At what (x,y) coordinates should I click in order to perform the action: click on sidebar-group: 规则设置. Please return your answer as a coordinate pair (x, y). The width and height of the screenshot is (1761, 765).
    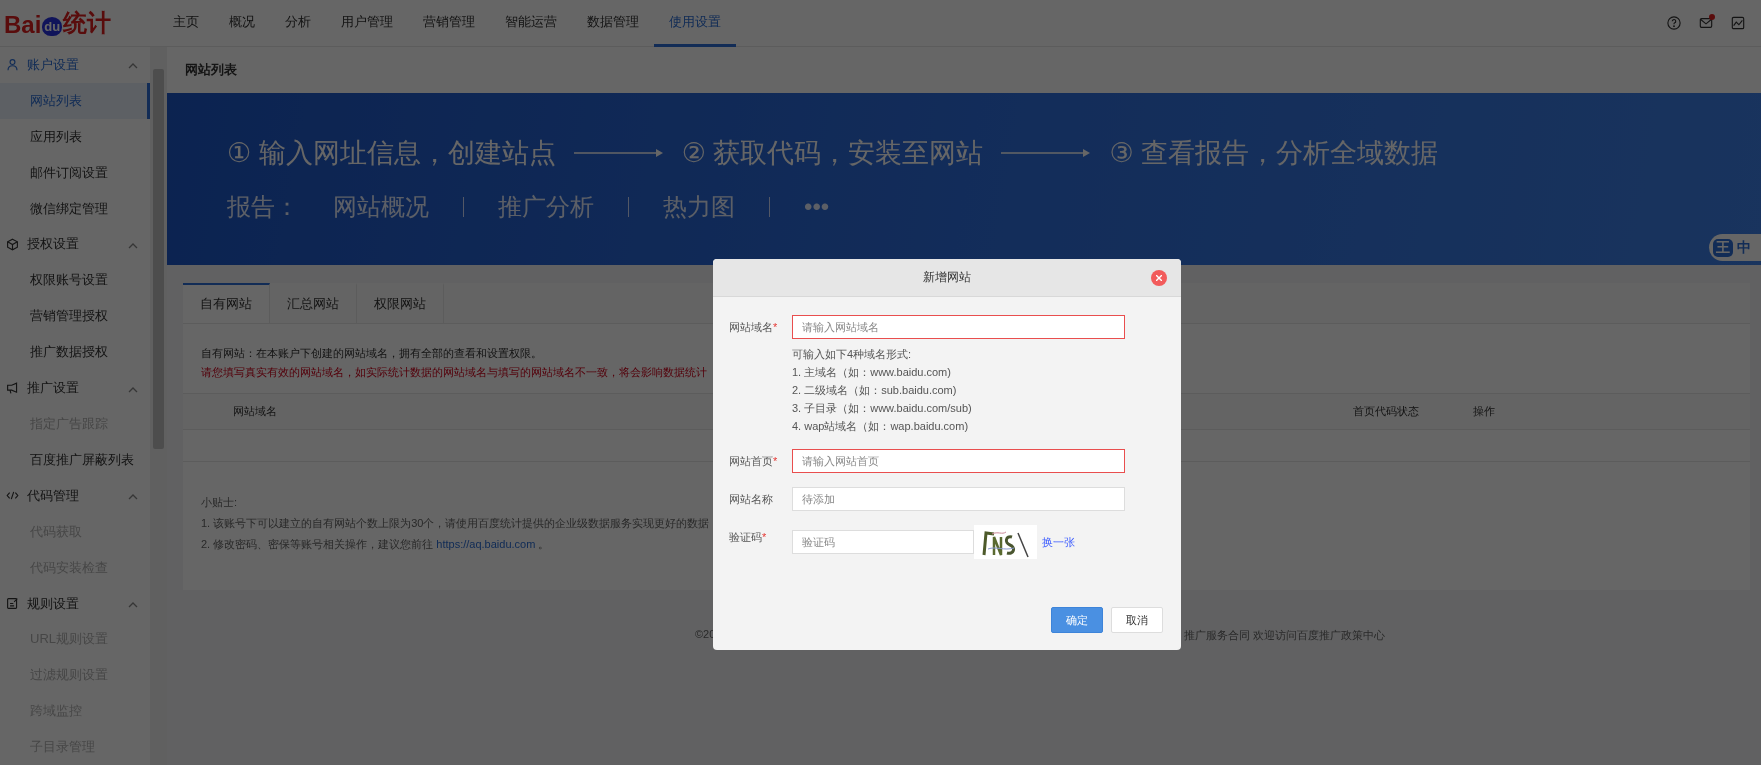
    Looking at the image, I should click on (73, 603).